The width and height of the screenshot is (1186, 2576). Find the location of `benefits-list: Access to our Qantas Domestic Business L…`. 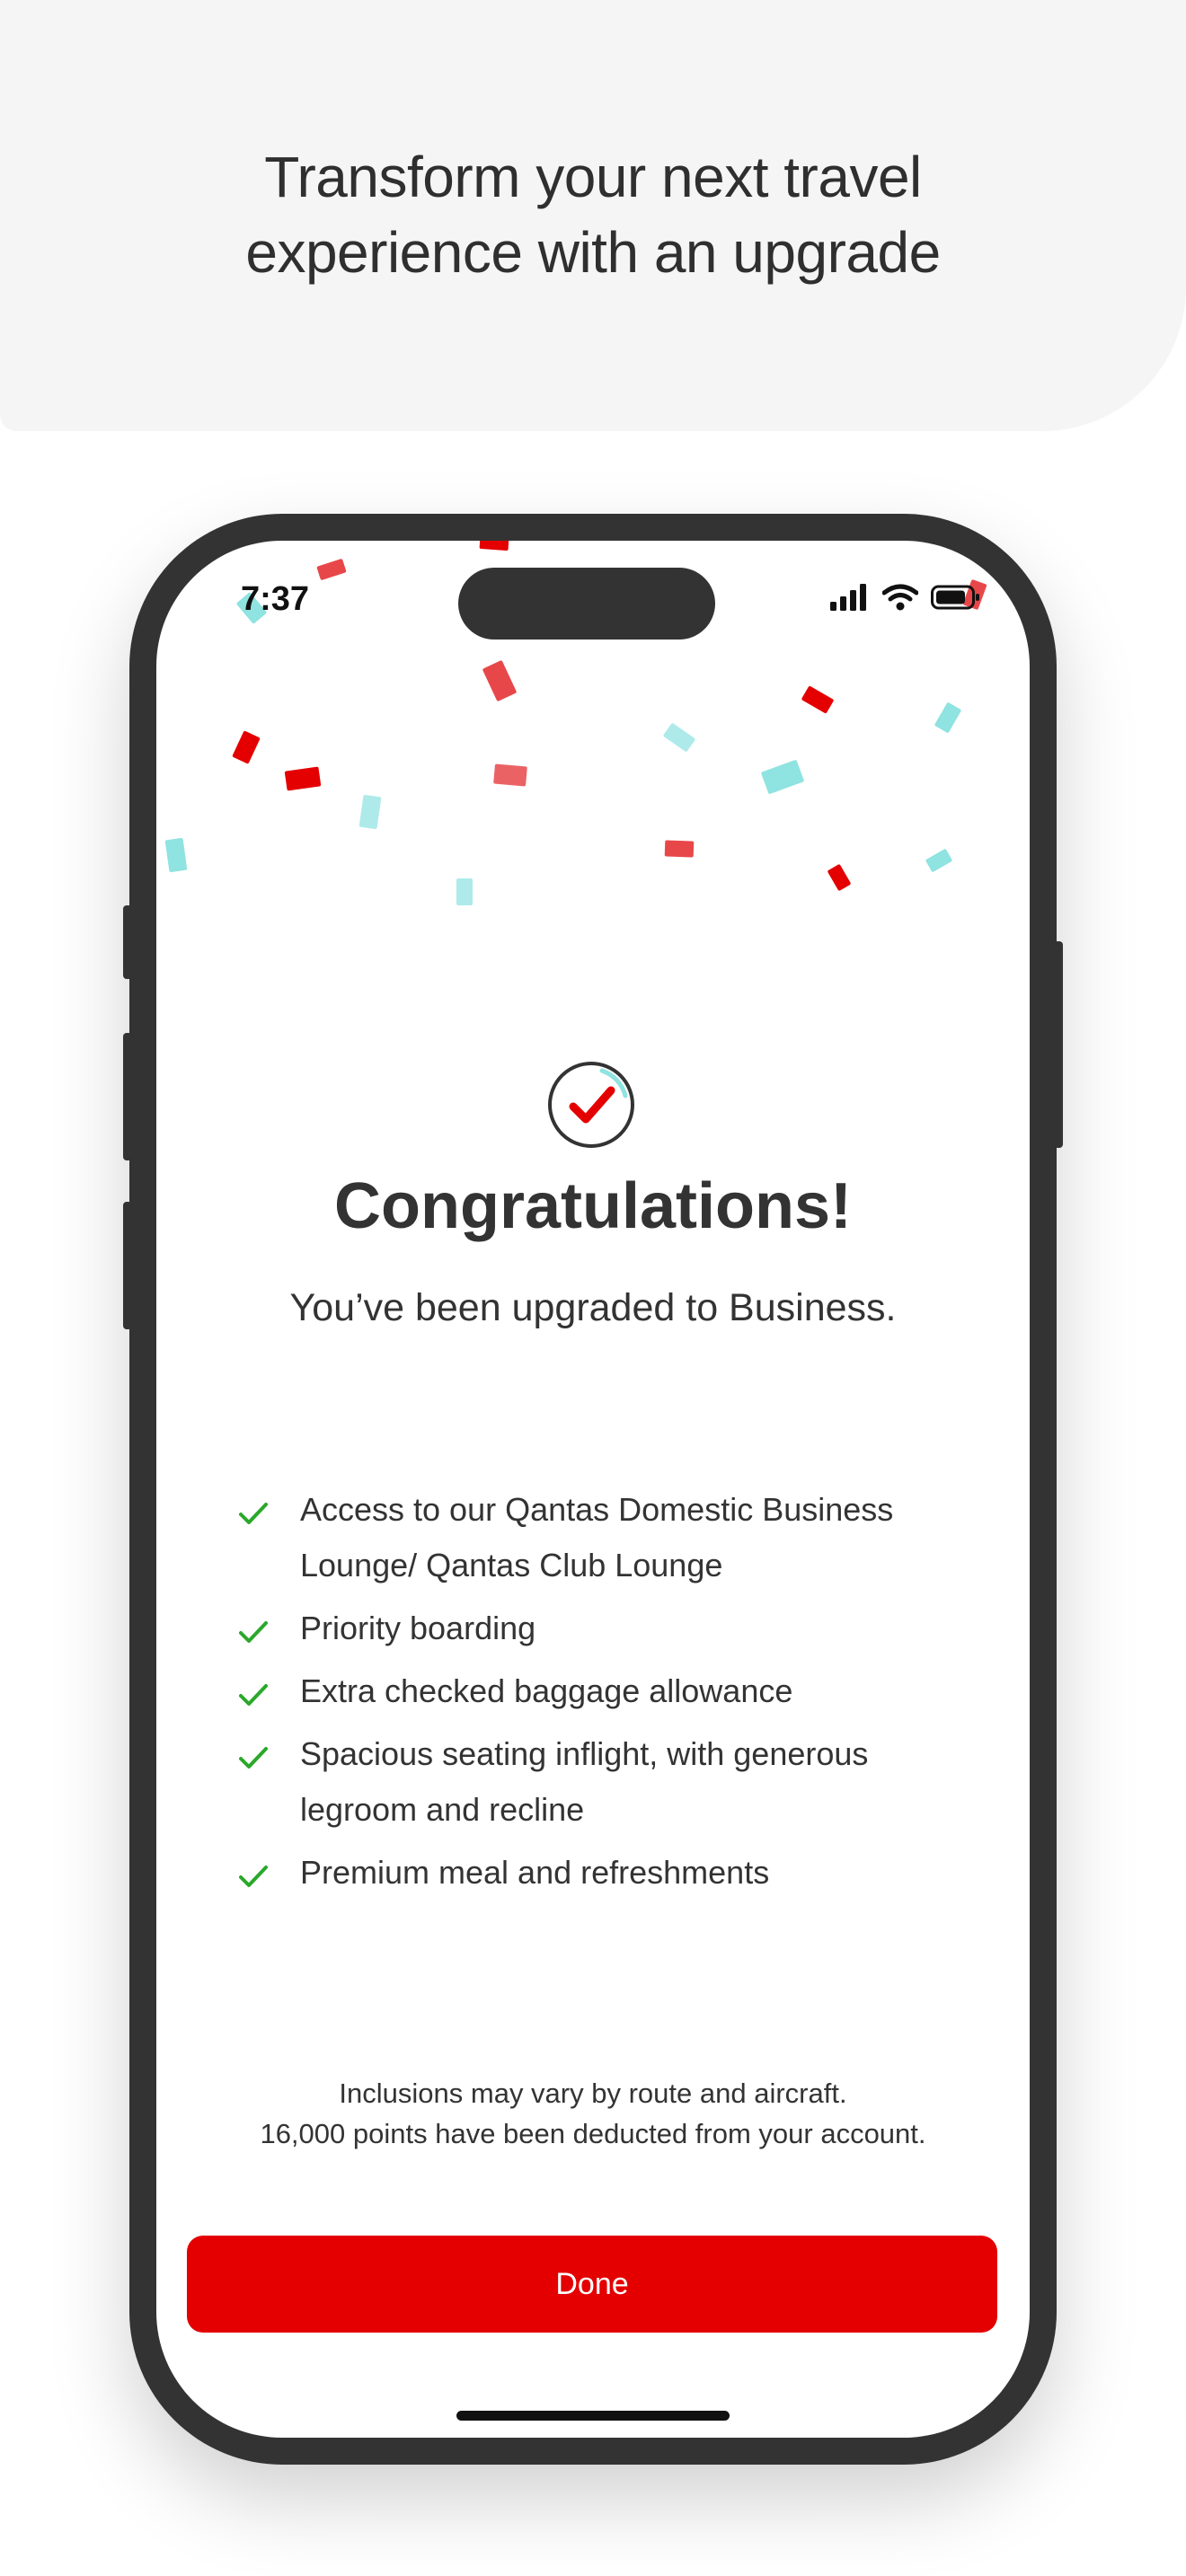

benefits-list: Access to our Qantas Domestic Business L… is located at coordinates (605, 1695).